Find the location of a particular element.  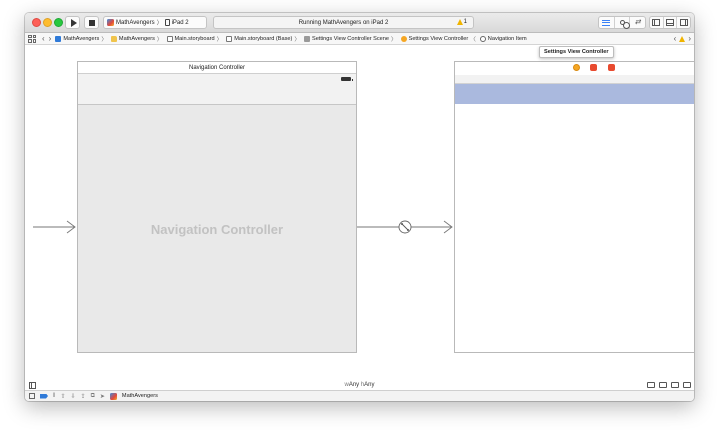

breadcrumb-storyboard: Main.storyboard 〉 is located at coordinates (194, 39).